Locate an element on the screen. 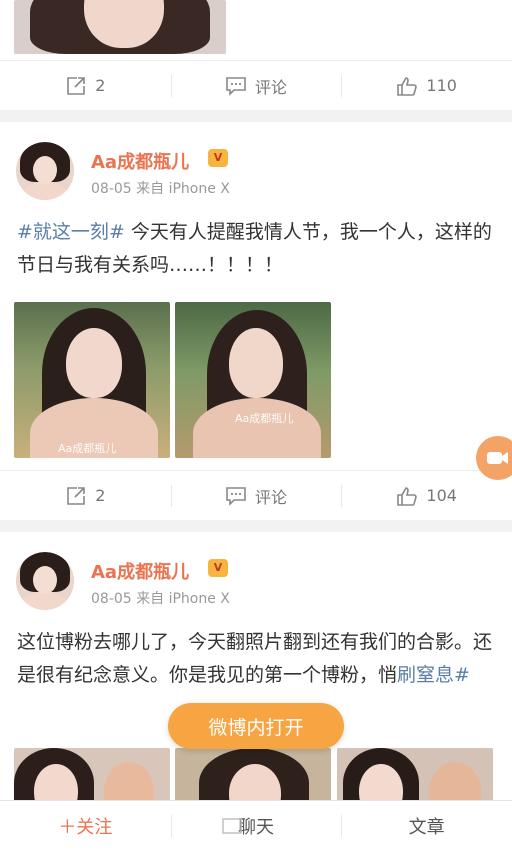 Image resolution: width=512 pixels, height=850 pixels. post-actions: 2 评论 110 is located at coordinates (256, 85).